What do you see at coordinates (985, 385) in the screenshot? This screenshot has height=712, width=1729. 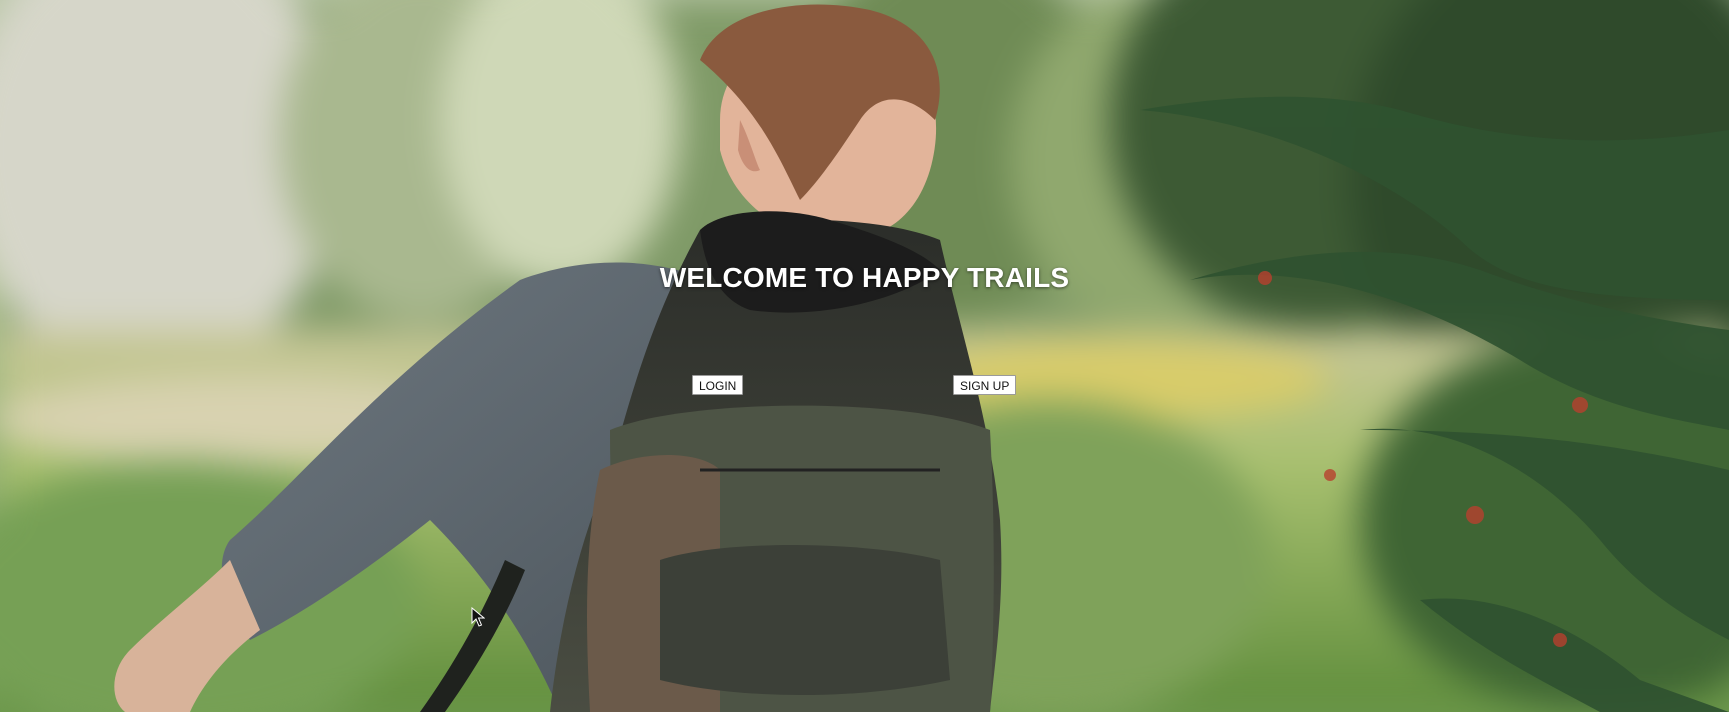 I see `signup-button: SIGN UP` at bounding box center [985, 385].